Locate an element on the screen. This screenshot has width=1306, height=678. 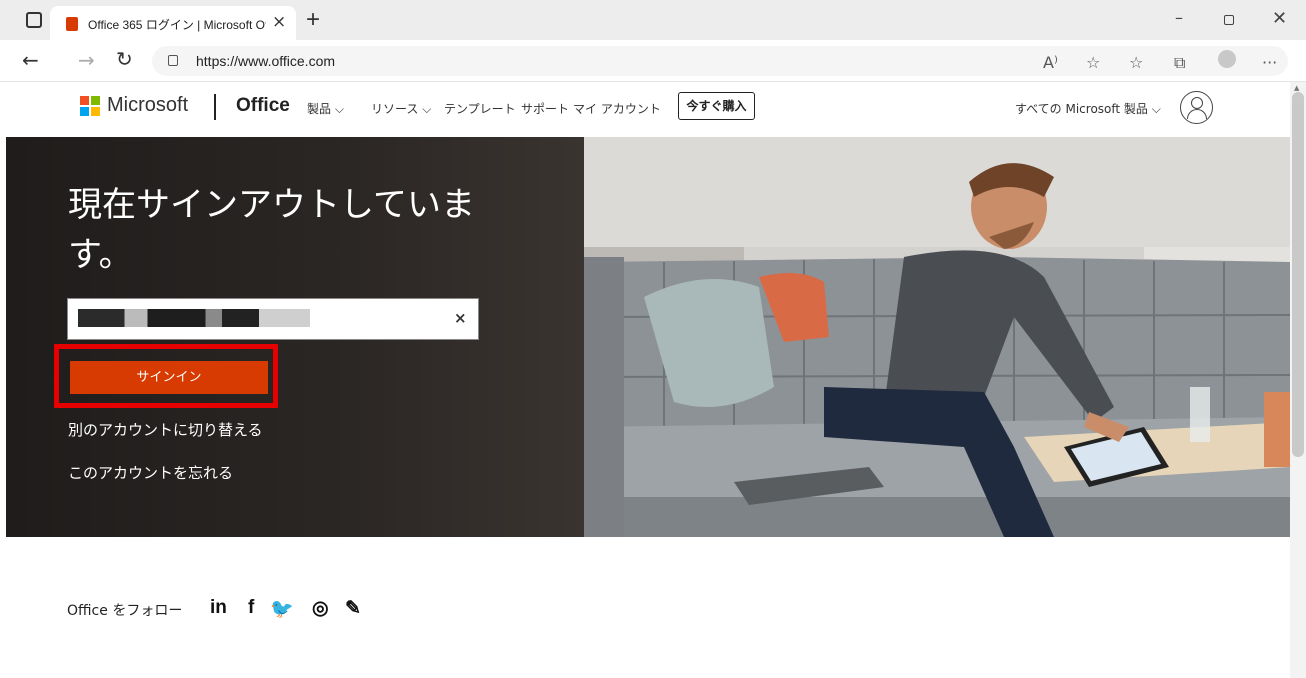
scrollbar-thumb is located at coordinates (1298, 274).